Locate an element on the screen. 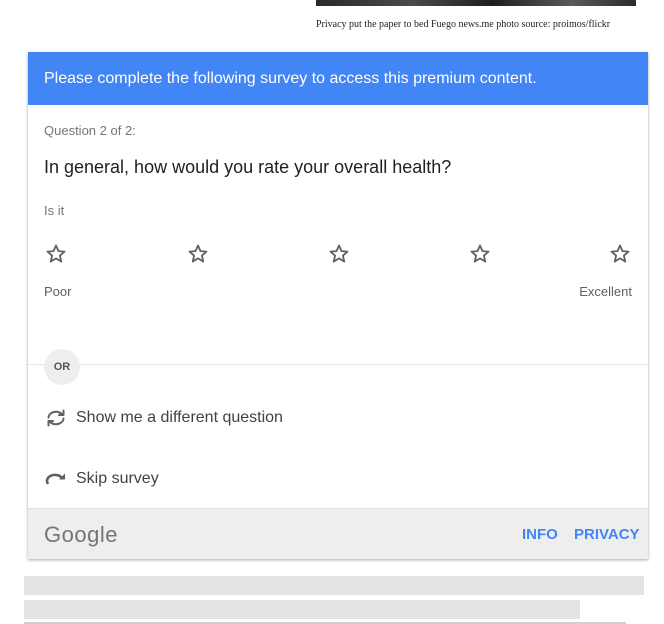  rating-low-label: Poor is located at coordinates (58, 291).